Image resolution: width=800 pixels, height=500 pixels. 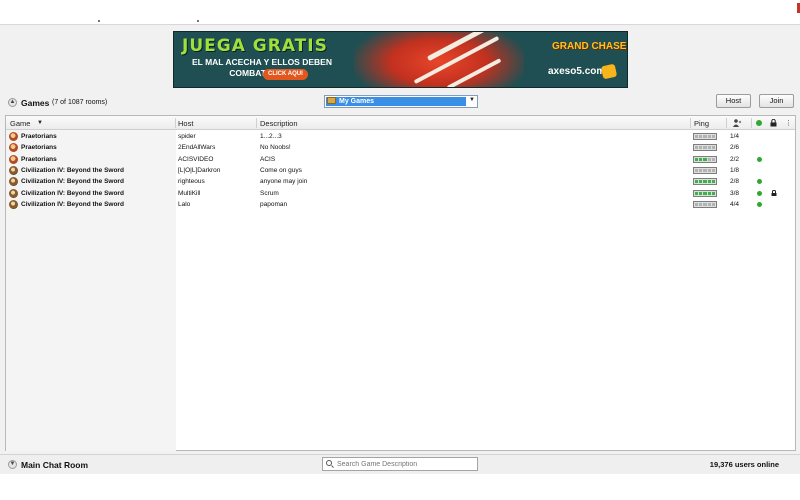 What do you see at coordinates (35, 103) in the screenshot?
I see `games-title: Games` at bounding box center [35, 103].